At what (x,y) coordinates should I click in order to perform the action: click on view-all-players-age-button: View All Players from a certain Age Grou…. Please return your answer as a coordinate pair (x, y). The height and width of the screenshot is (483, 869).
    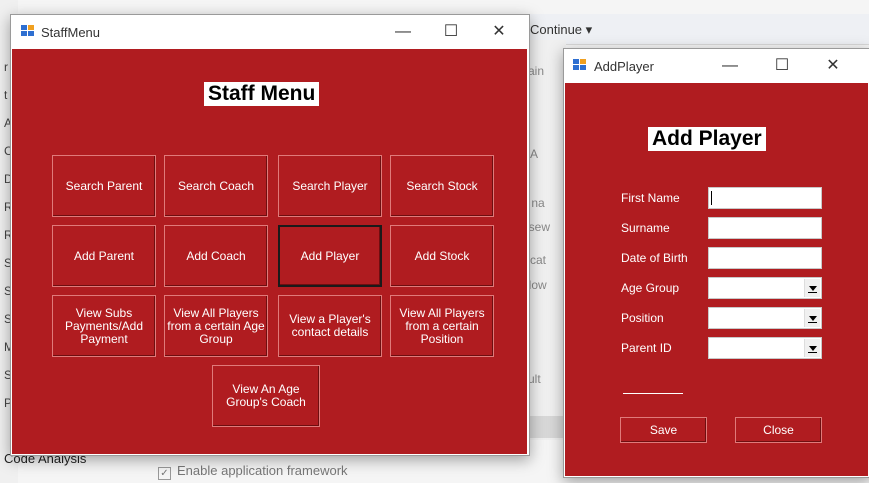
    Looking at the image, I should click on (216, 326).